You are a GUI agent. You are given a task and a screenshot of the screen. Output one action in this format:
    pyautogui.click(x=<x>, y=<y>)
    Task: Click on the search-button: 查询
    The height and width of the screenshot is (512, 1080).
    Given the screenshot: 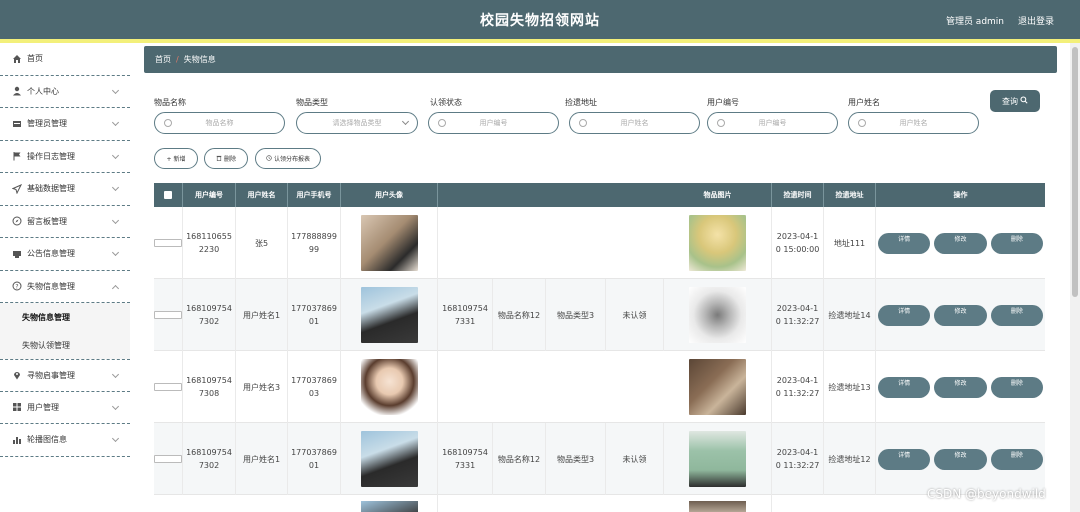 What is the action you would take?
    pyautogui.click(x=1015, y=101)
    